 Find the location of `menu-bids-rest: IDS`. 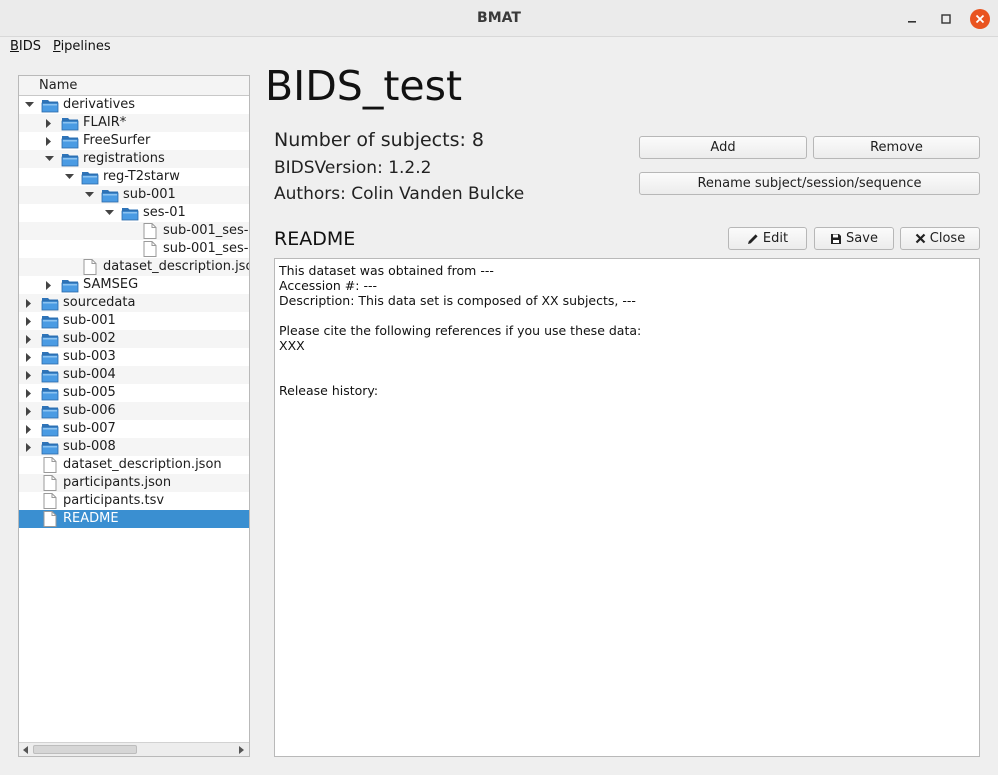

menu-bids-rest: IDS is located at coordinates (30, 46).